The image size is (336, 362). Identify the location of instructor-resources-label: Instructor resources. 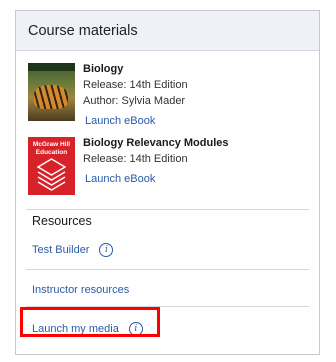
(80, 290).